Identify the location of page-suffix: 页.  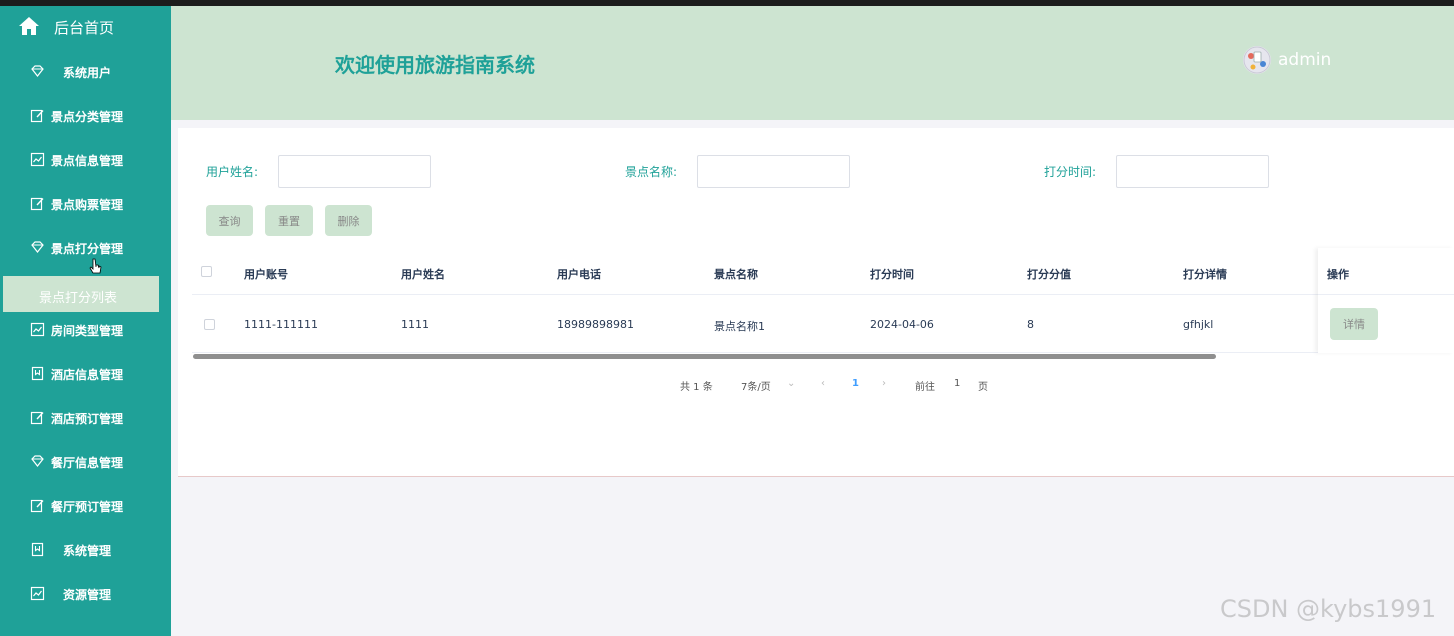
(983, 387).